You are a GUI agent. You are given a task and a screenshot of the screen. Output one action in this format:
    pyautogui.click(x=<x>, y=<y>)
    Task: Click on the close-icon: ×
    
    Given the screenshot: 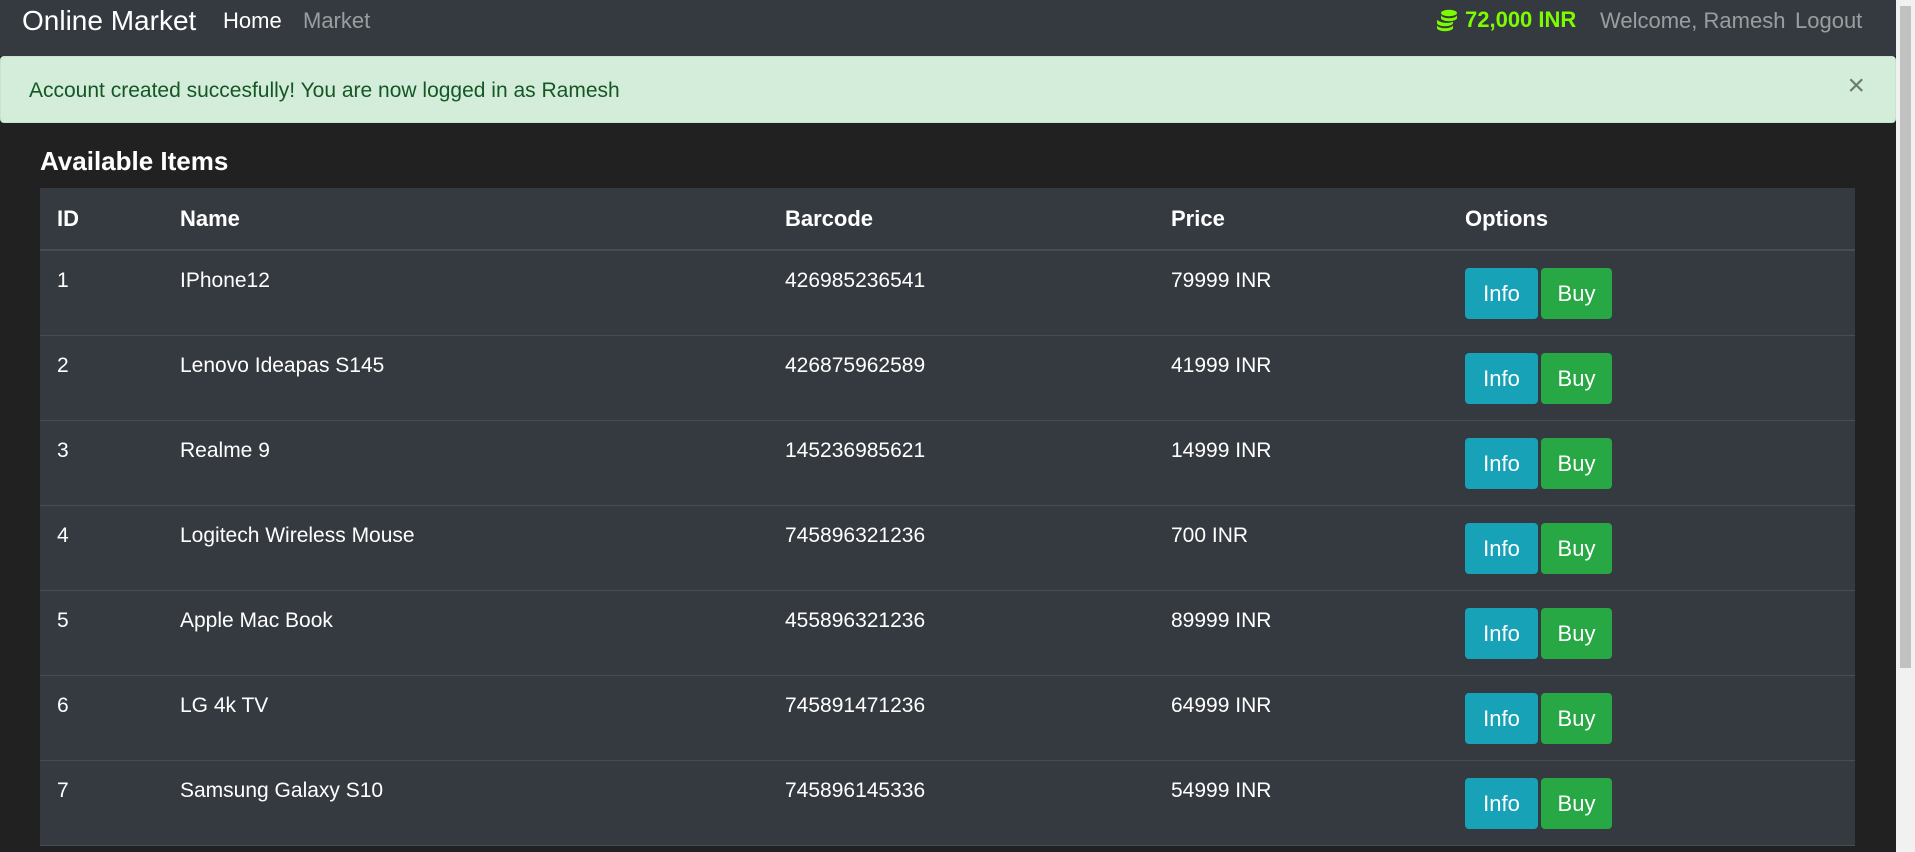 What is the action you would take?
    pyautogui.click(x=1856, y=86)
    